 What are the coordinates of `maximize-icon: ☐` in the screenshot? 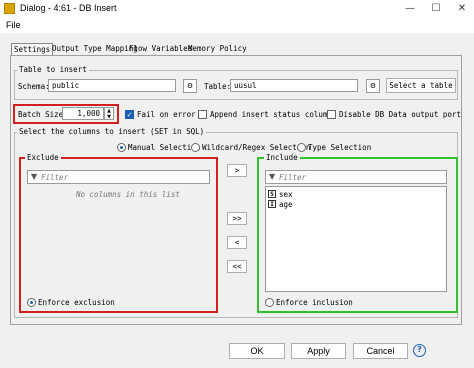 It's located at (436, 9).